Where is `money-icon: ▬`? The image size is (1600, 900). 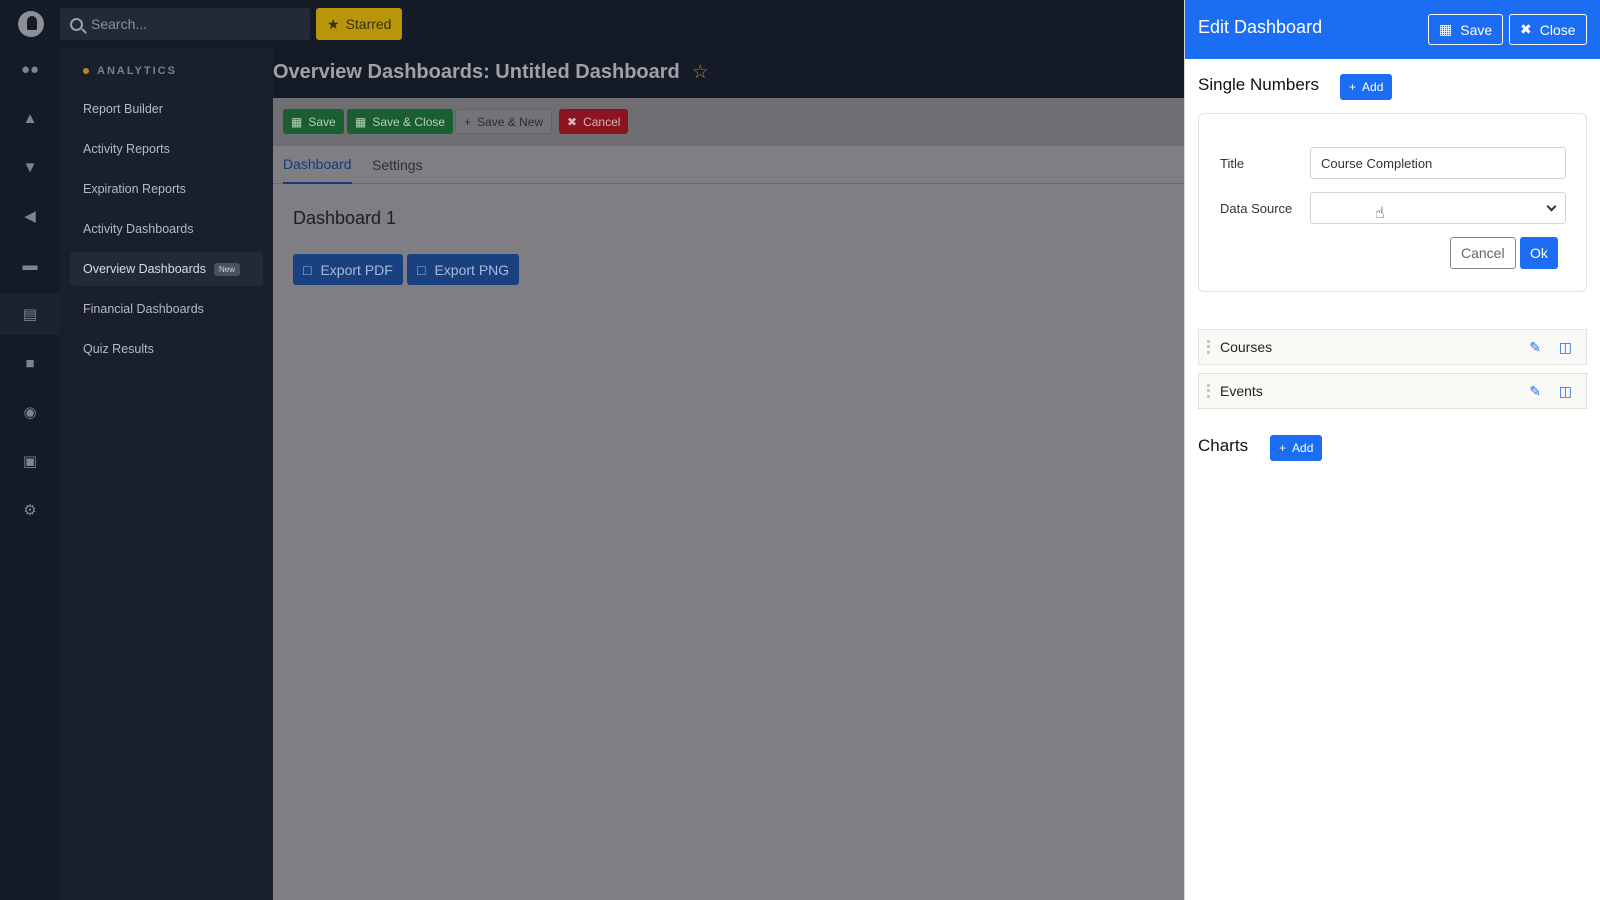
money-icon: ▬ is located at coordinates (30, 265).